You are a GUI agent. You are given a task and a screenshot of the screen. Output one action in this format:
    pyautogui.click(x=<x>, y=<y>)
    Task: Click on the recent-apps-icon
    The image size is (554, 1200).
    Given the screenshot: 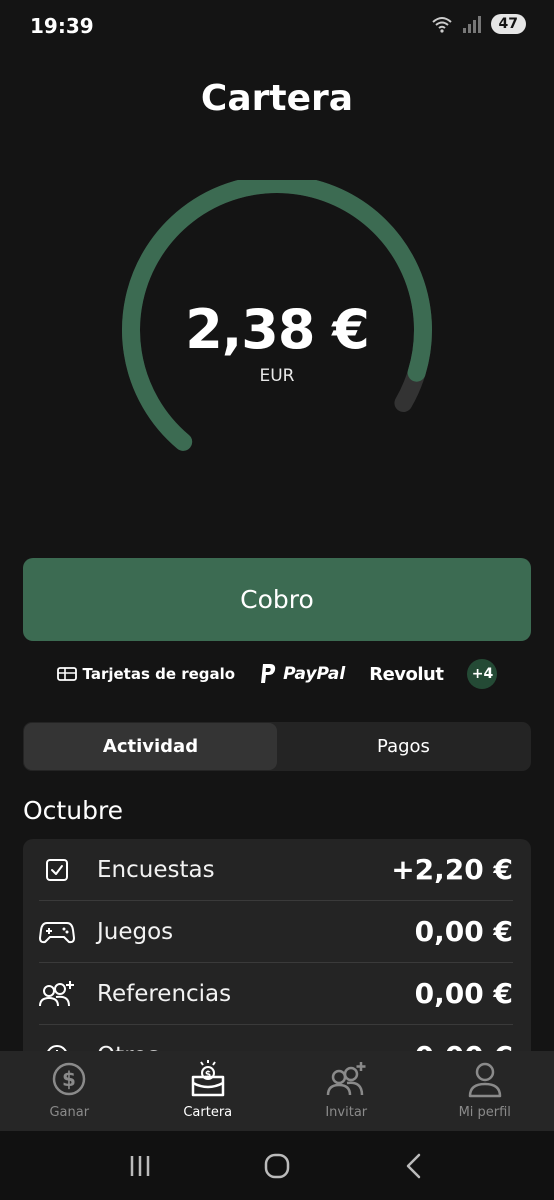 What is the action you would take?
    pyautogui.click(x=140, y=1166)
    